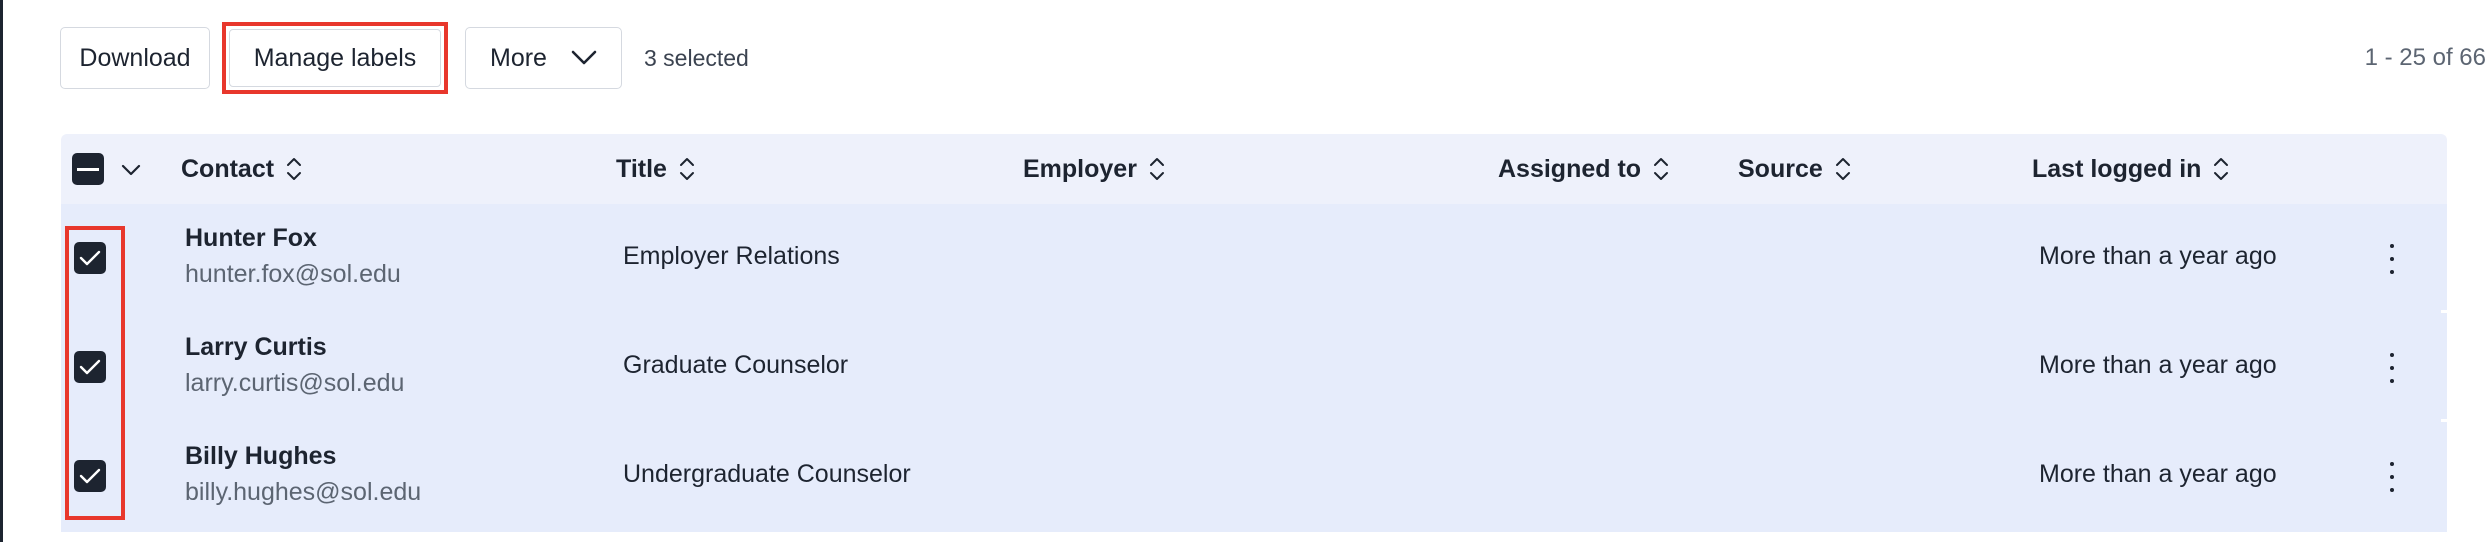 The image size is (2490, 542). Describe the element at coordinates (251, 238) in the screenshot. I see `contact-name: Hunter Fox` at that location.